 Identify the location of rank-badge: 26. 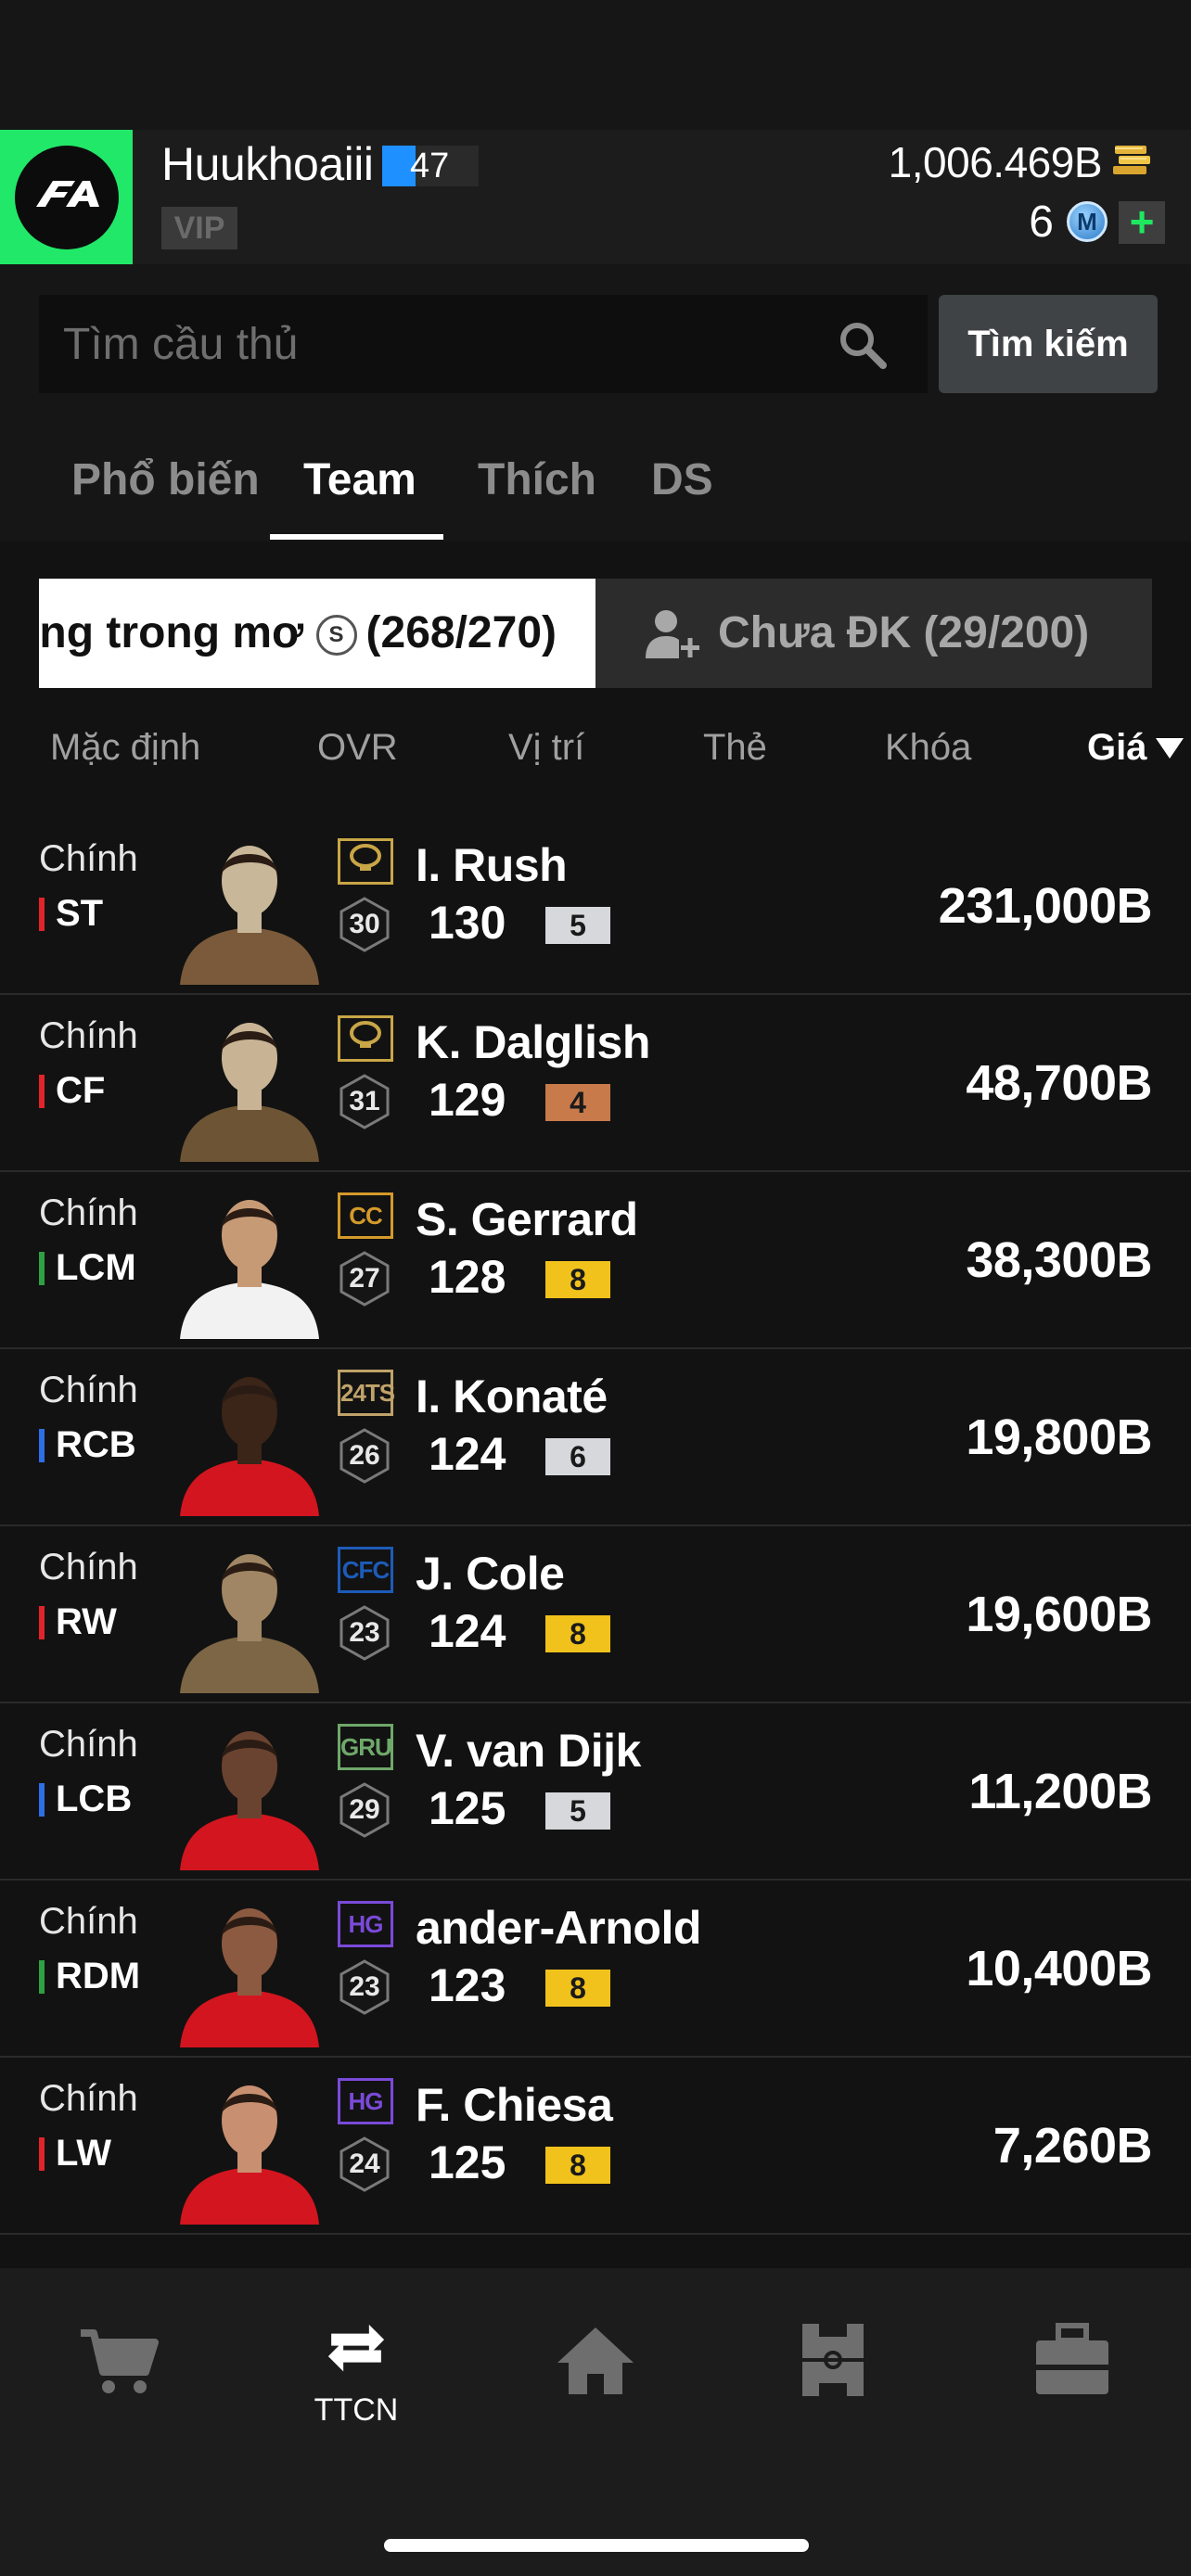
(364, 1456).